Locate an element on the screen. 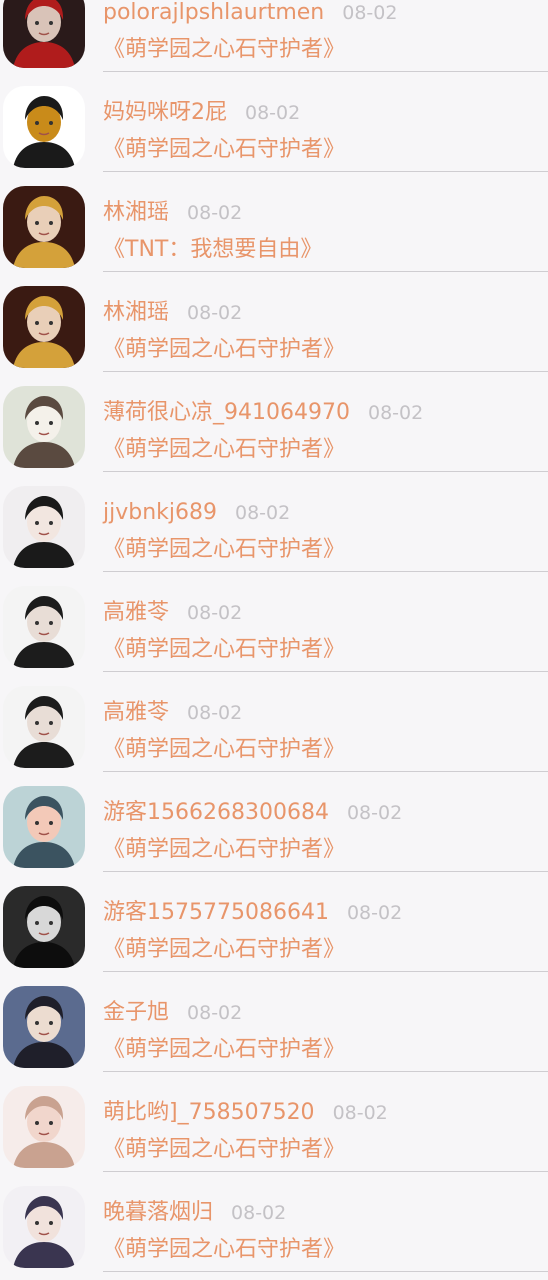 The height and width of the screenshot is (1280, 548). username: 游客1566268300684 is located at coordinates (216, 813).